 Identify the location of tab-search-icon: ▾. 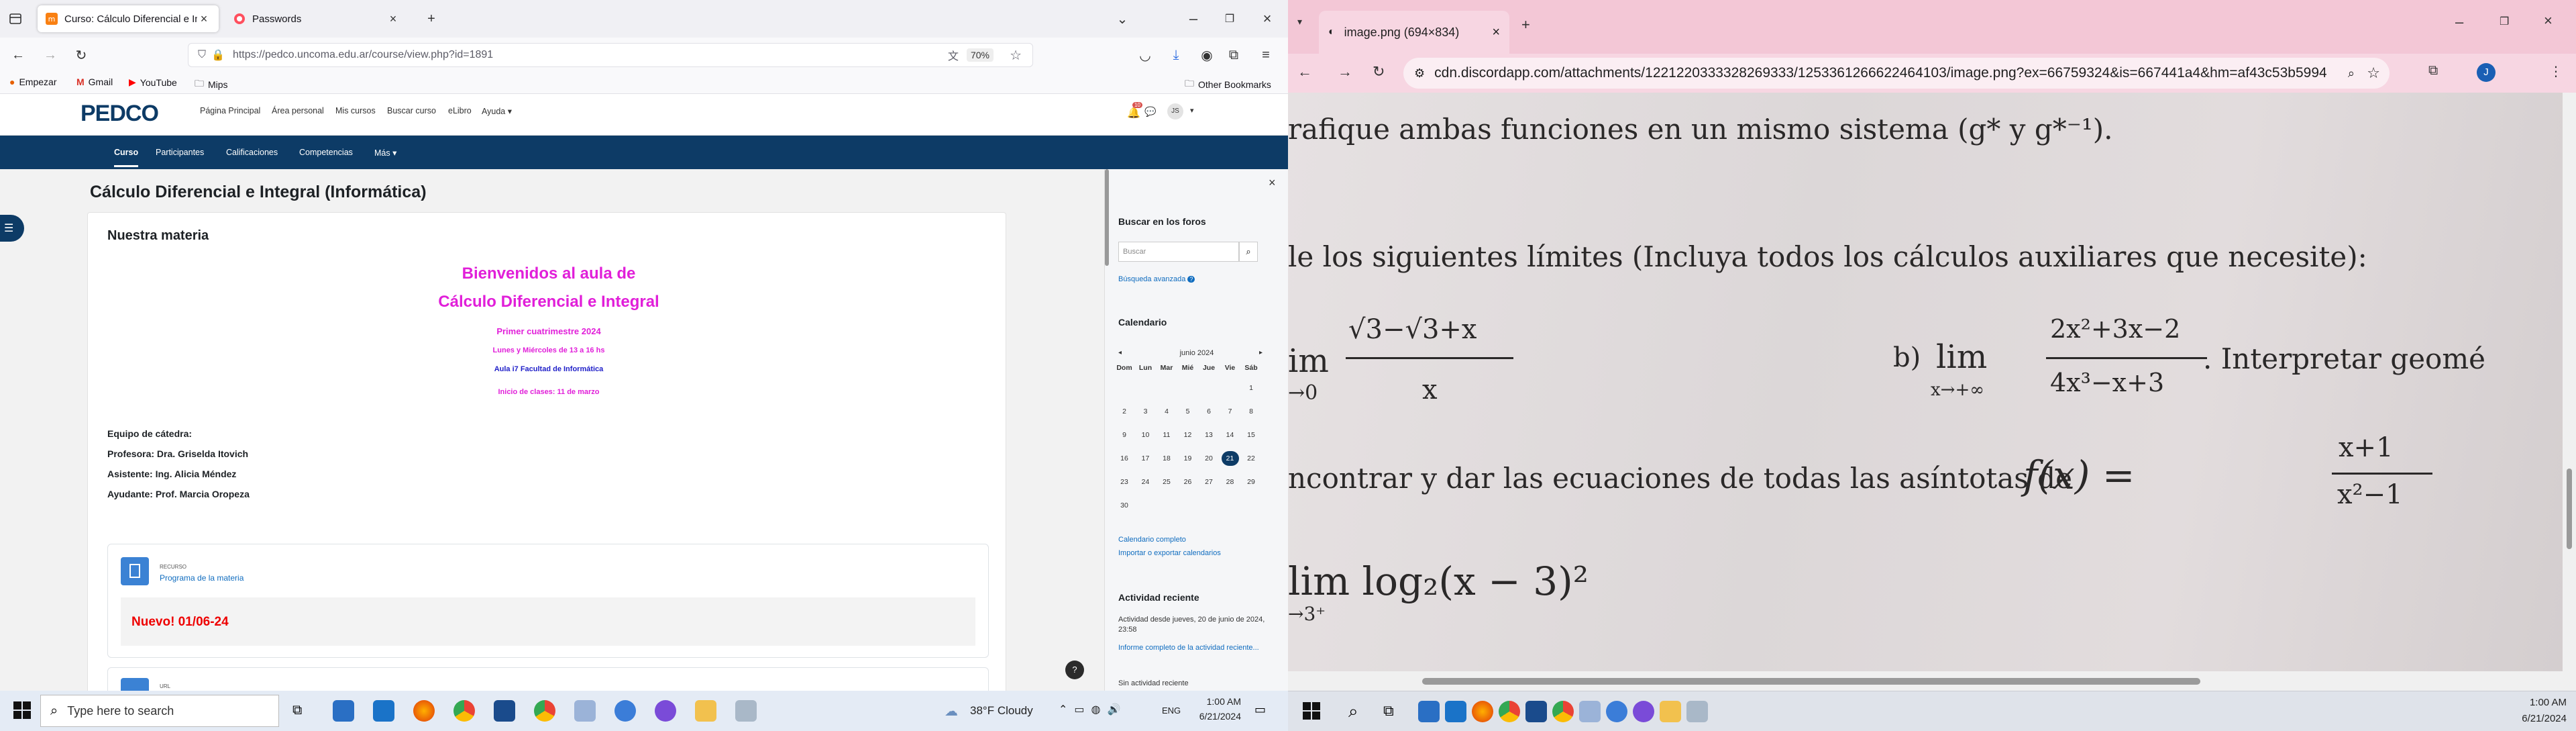
(1299, 22).